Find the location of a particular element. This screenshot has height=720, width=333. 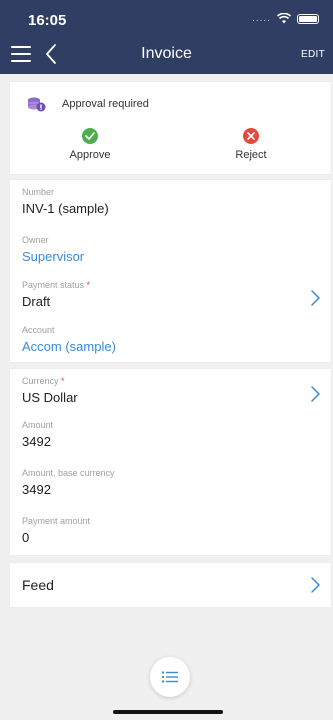

owner-field: Owner Supervisor is located at coordinates (53, 249).